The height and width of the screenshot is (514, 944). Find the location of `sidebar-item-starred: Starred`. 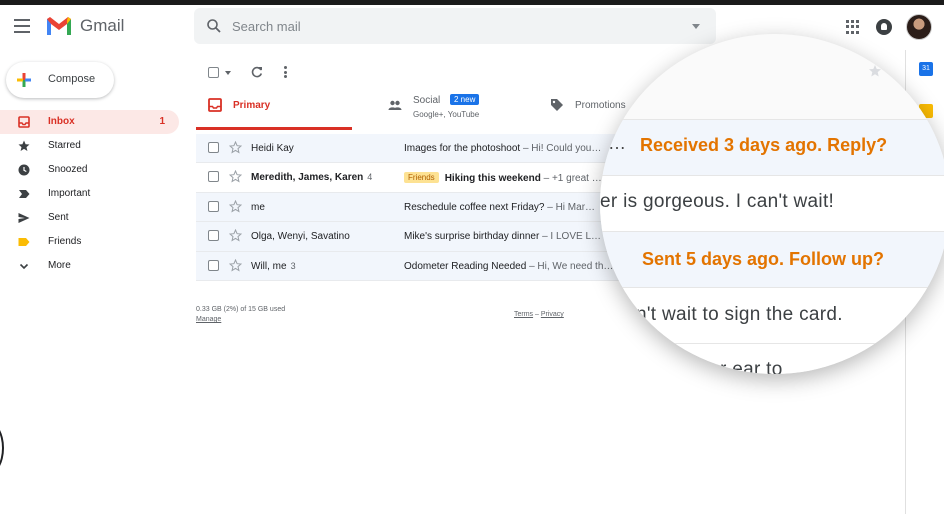

sidebar-item-starred: Starred is located at coordinates (89, 146).